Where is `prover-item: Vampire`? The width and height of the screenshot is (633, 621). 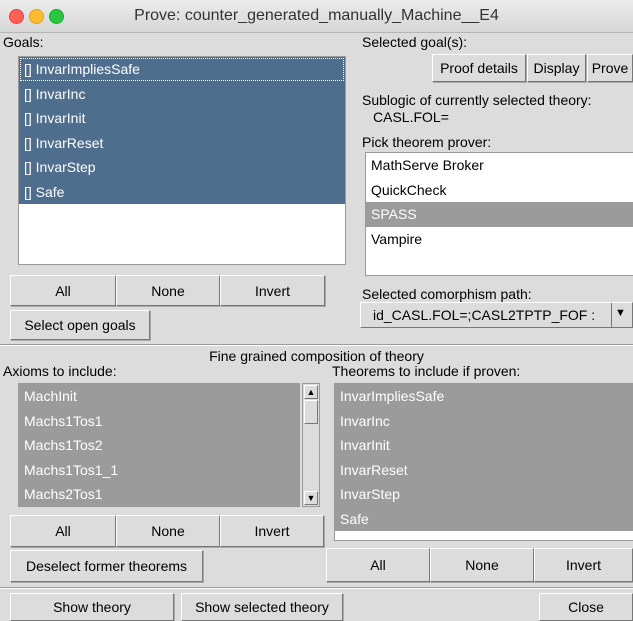 prover-item: Vampire is located at coordinates (499, 239).